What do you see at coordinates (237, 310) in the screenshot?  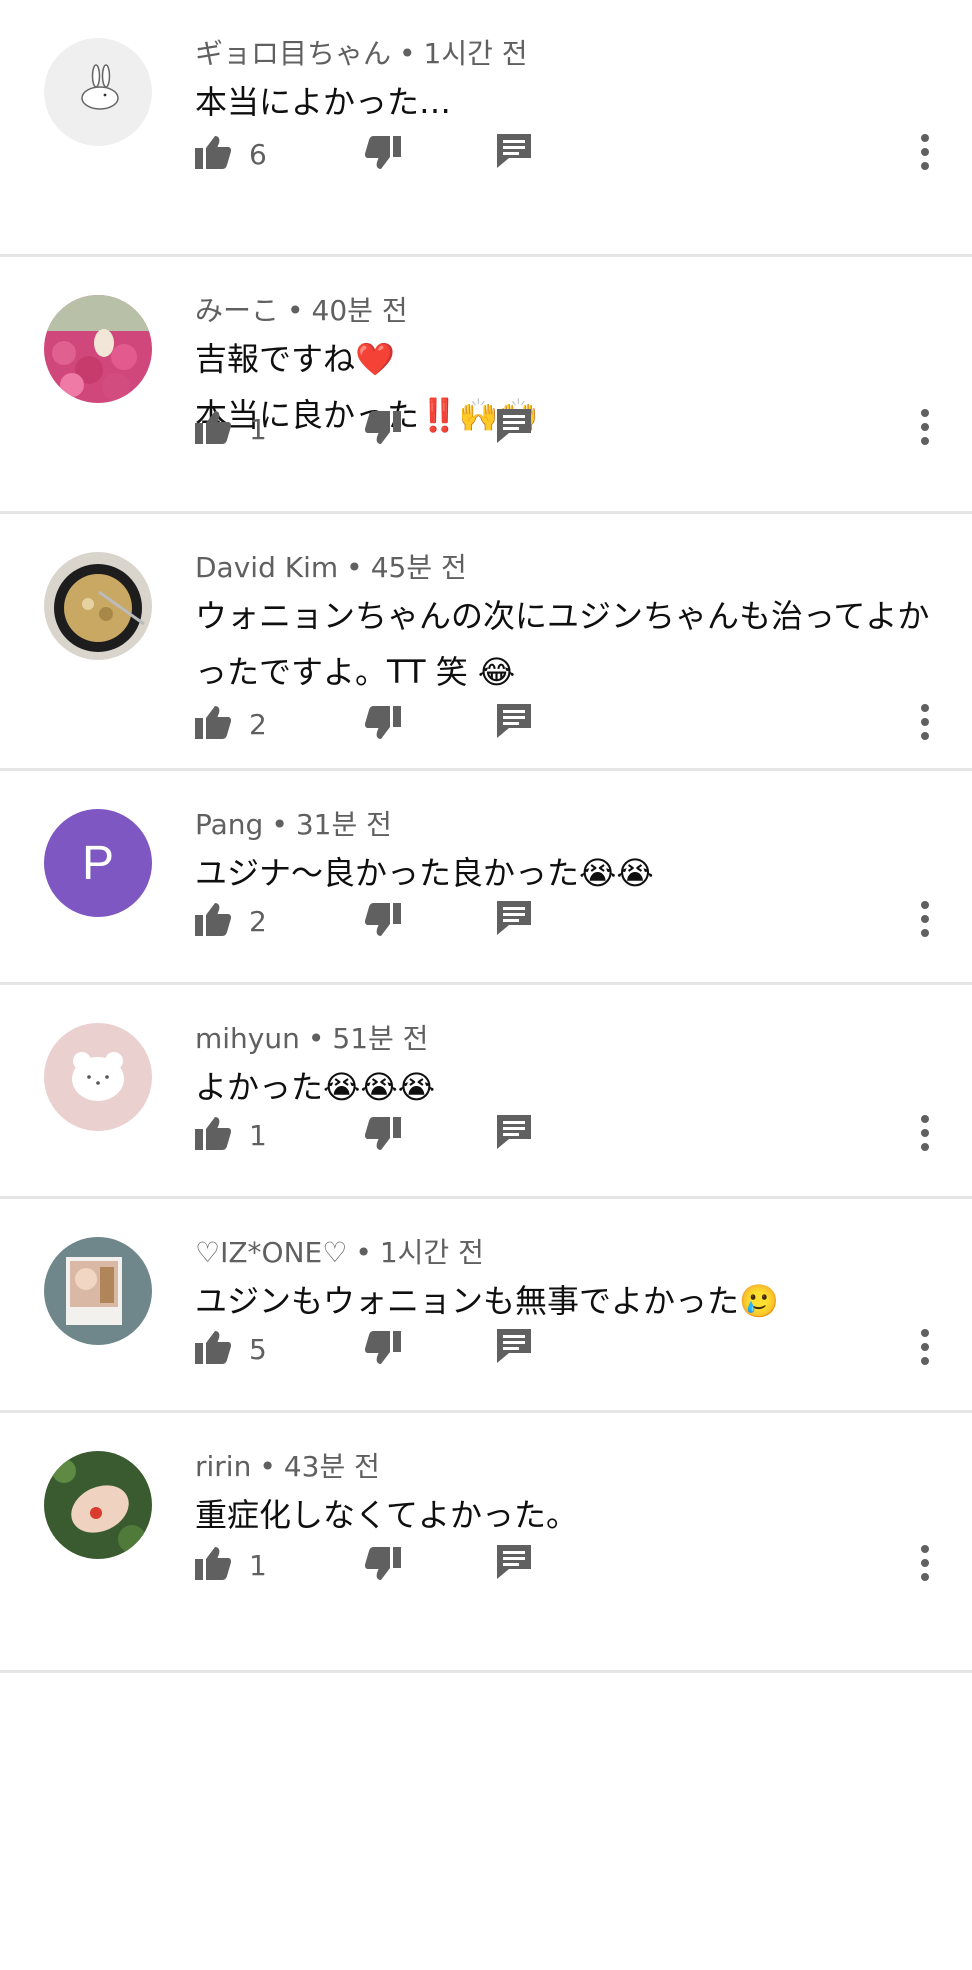 I see `author-name: みーこ` at bounding box center [237, 310].